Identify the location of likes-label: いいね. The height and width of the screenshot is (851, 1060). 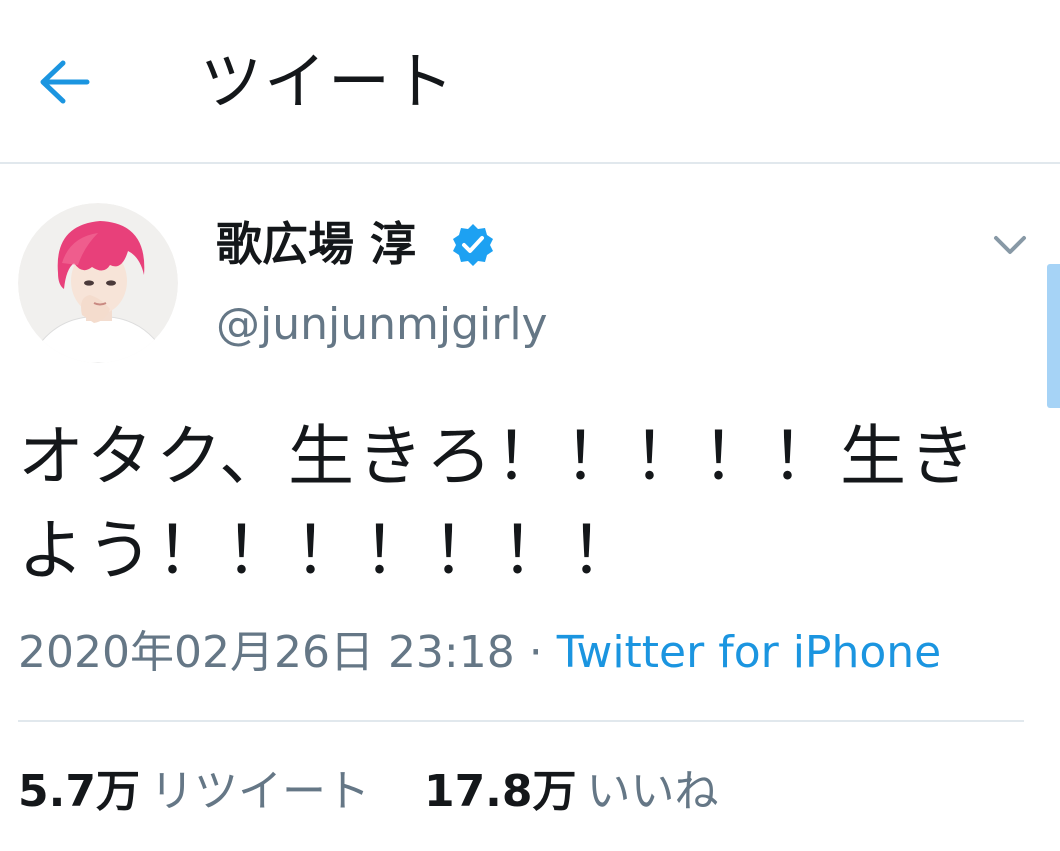
(652, 791).